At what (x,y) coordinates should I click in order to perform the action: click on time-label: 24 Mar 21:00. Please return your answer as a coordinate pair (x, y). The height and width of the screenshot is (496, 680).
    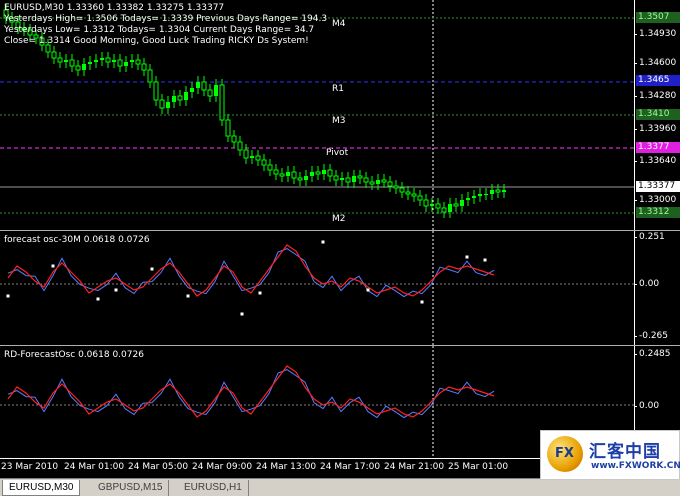
    Looking at the image, I should click on (414, 467).